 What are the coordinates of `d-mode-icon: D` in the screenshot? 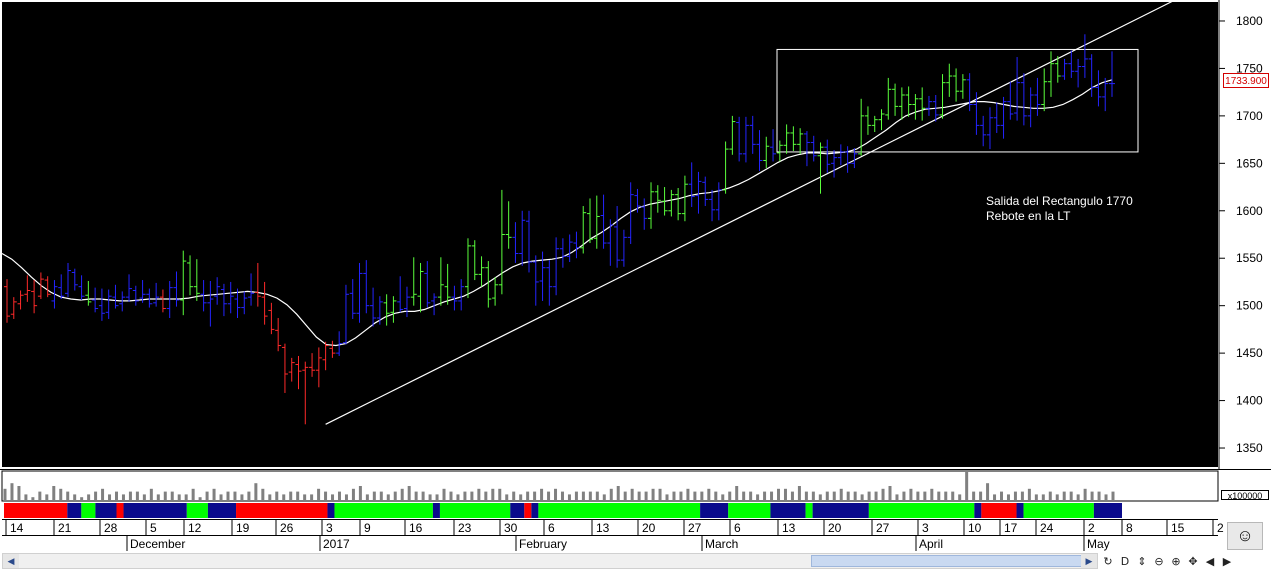 It's located at (1125, 562).